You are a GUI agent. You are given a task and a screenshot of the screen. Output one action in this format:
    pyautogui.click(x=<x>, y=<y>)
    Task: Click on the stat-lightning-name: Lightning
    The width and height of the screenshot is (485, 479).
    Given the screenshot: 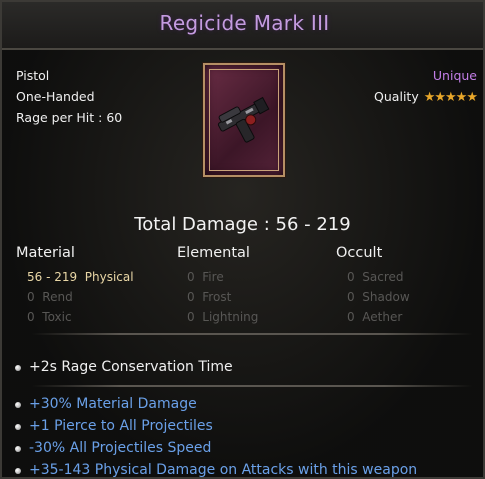 What is the action you would take?
    pyautogui.click(x=230, y=317)
    